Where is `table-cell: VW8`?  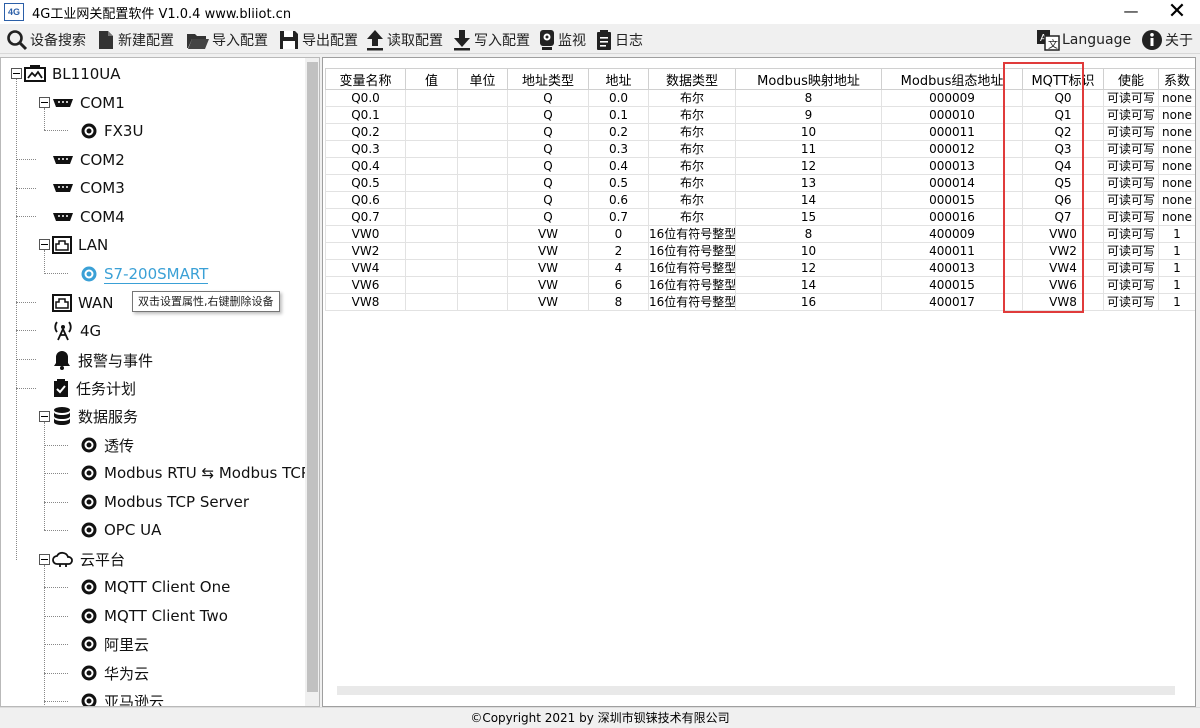 table-cell: VW8 is located at coordinates (365, 302).